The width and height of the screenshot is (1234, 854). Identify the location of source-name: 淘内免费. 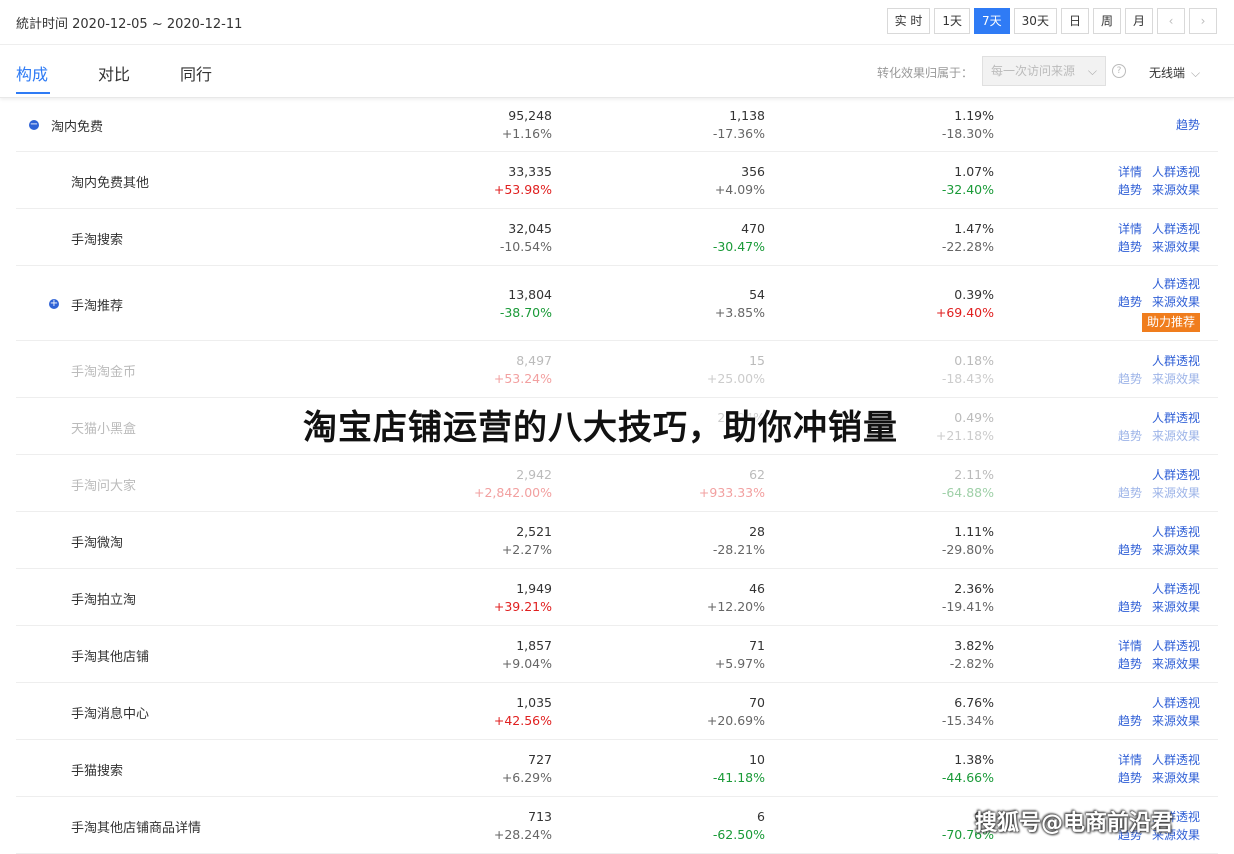
(77, 127).